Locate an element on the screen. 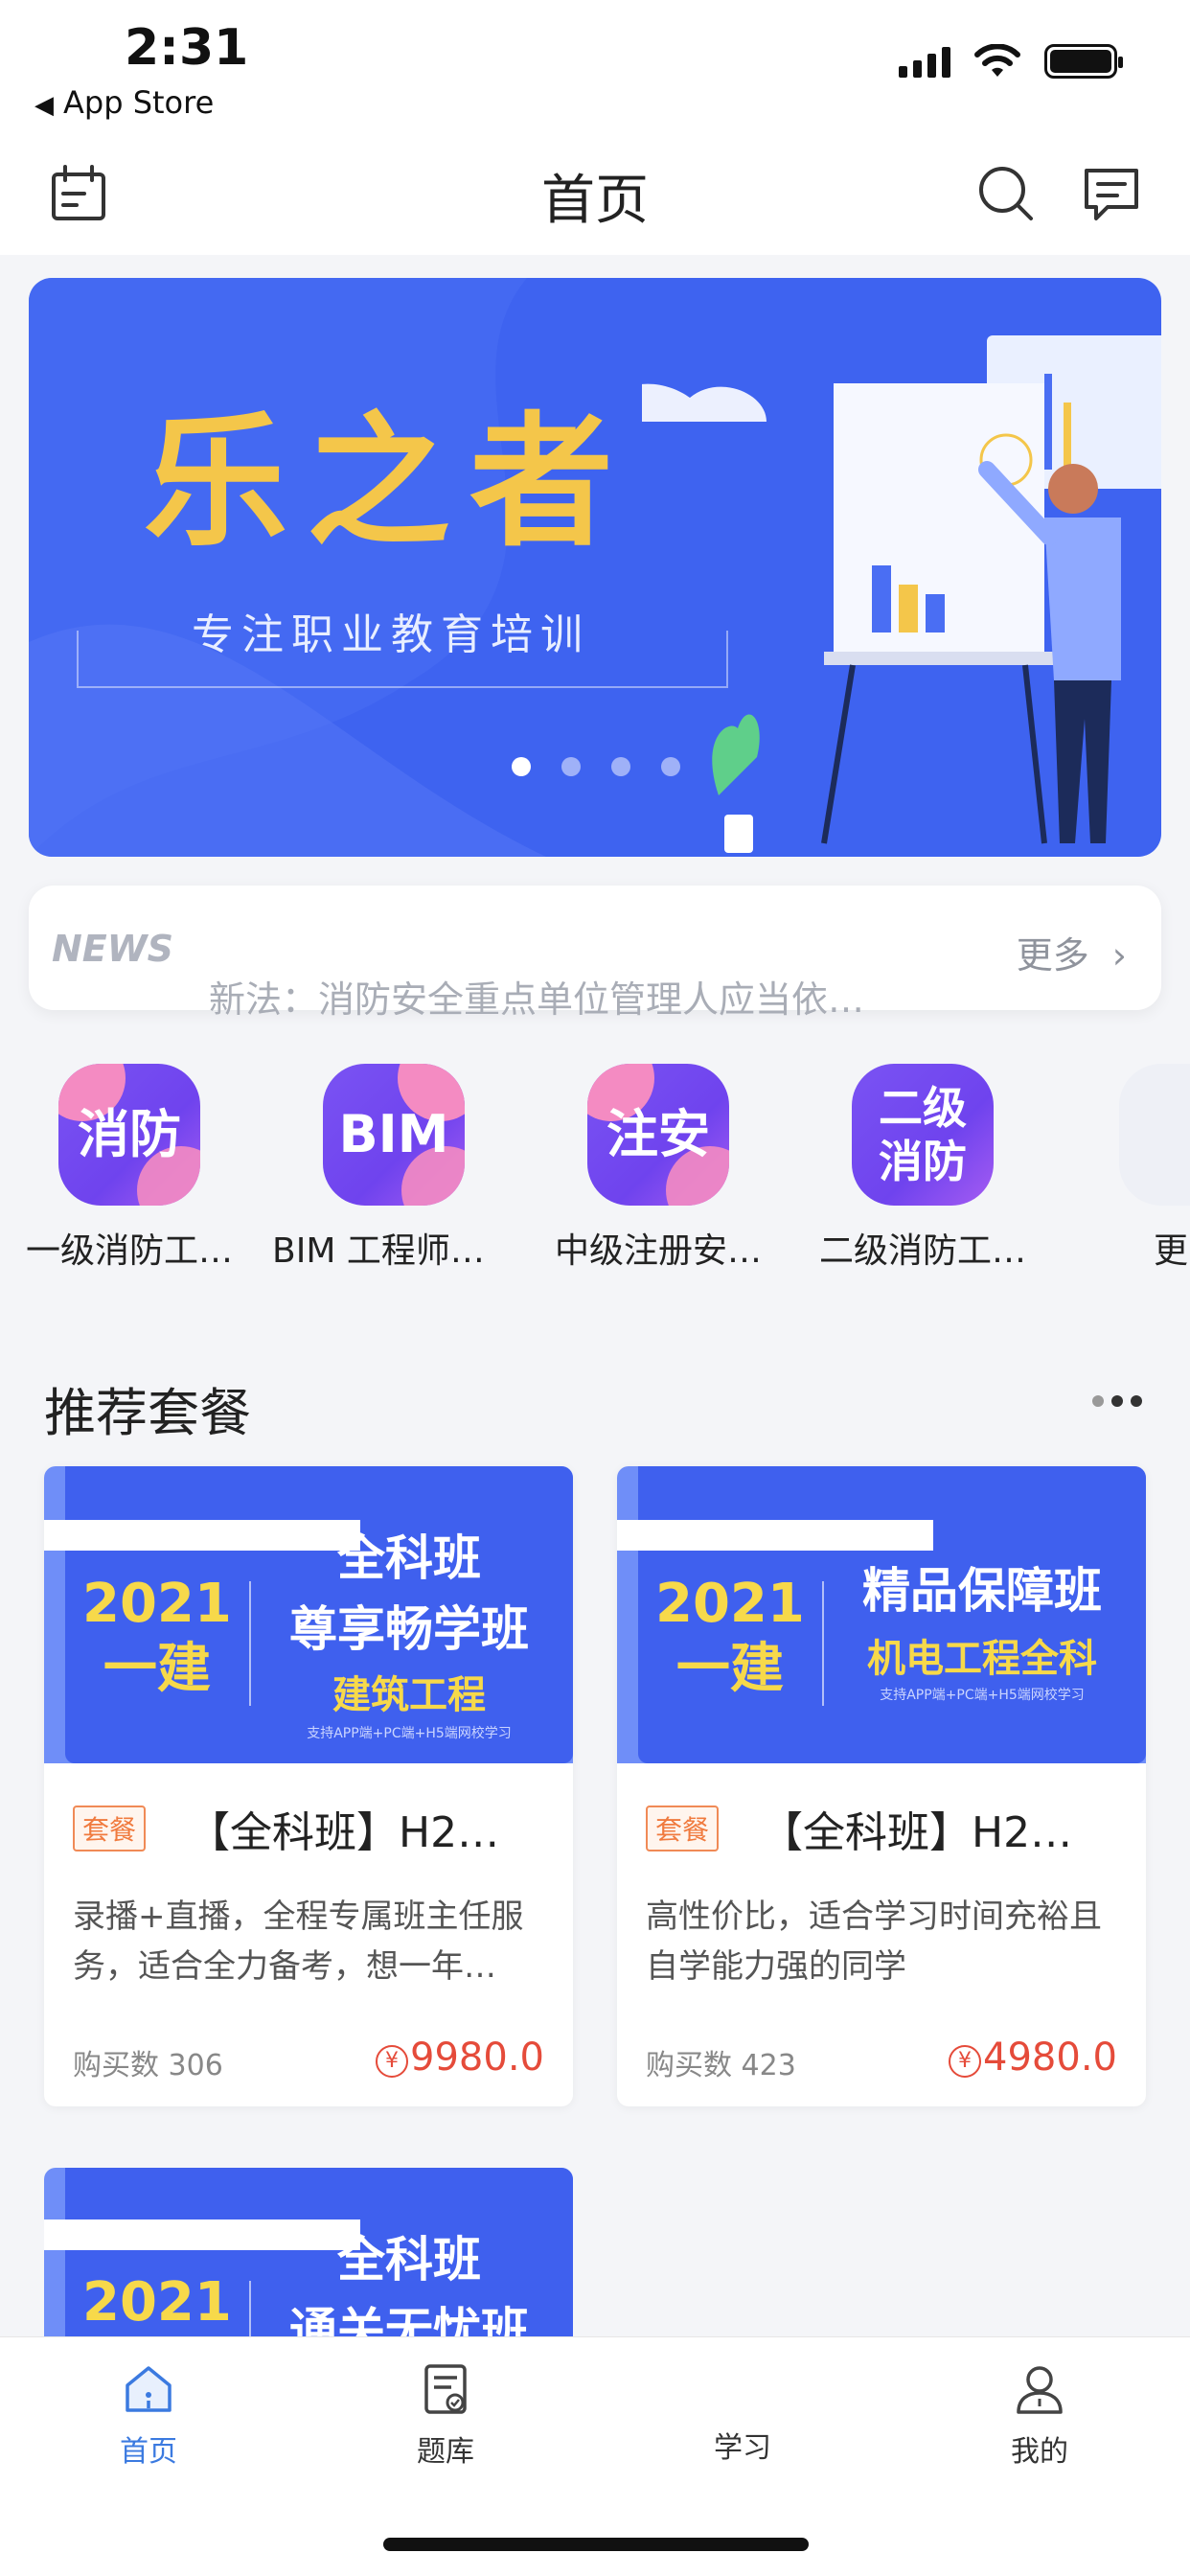 Image resolution: width=1190 pixels, height=2576 pixels. bim-icon: BIM is located at coordinates (394, 1135).